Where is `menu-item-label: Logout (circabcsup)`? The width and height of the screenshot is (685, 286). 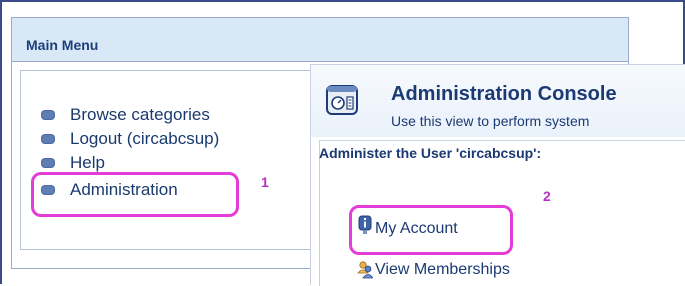
menu-item-label: Logout (circabcsup) is located at coordinates (145, 138).